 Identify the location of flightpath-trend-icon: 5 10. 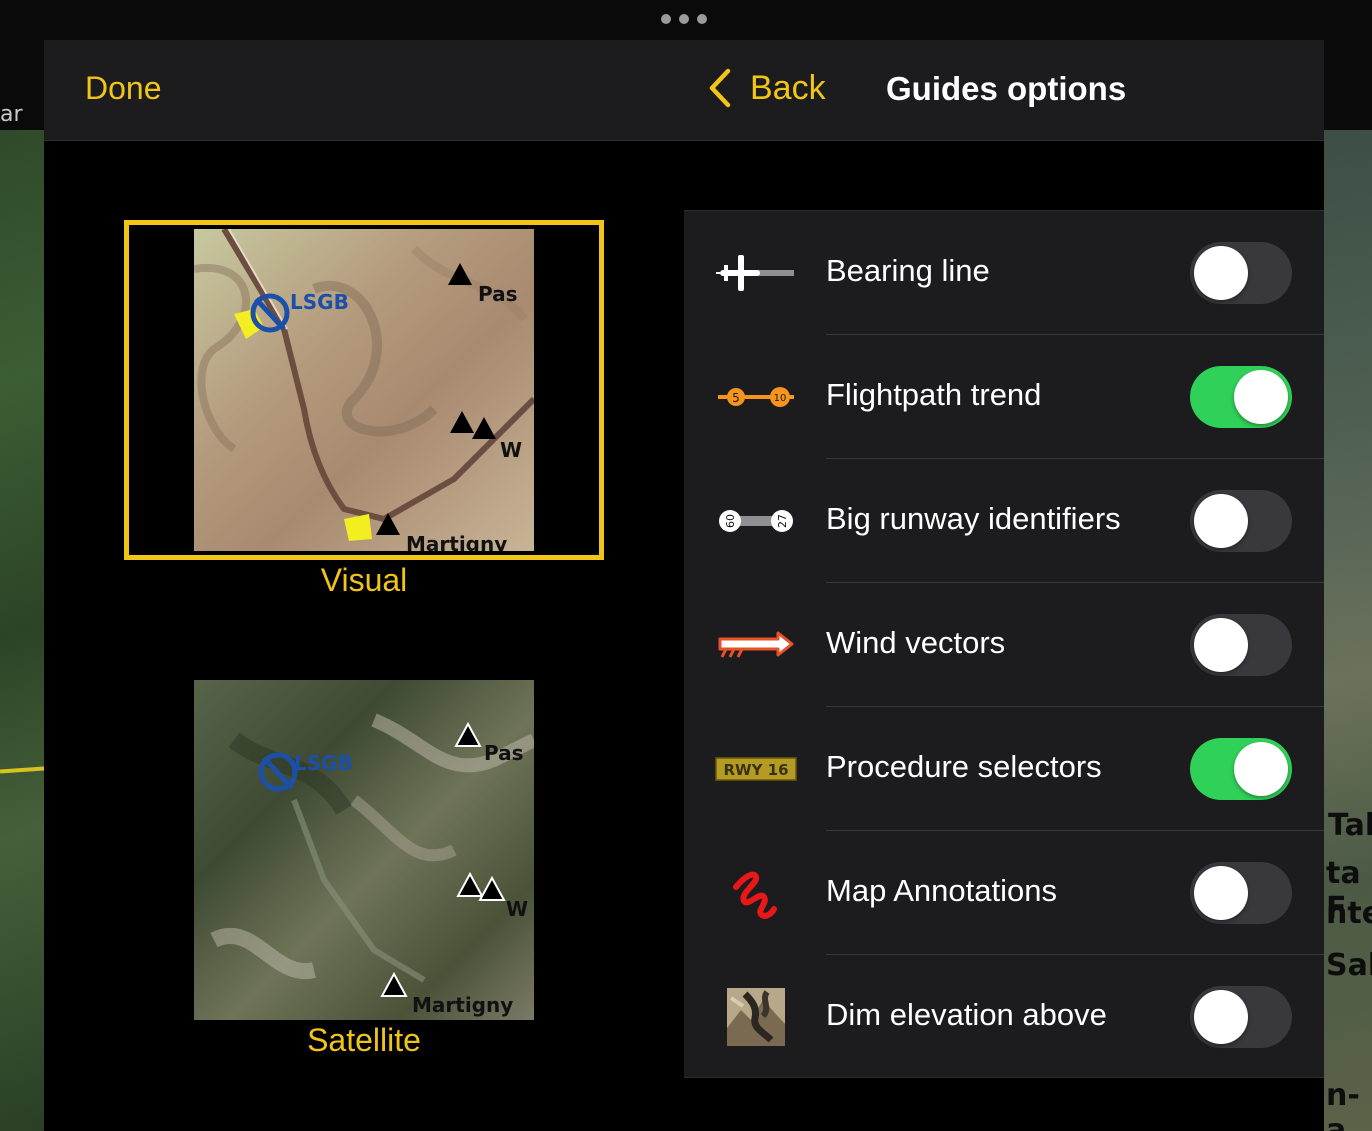
(756, 397).